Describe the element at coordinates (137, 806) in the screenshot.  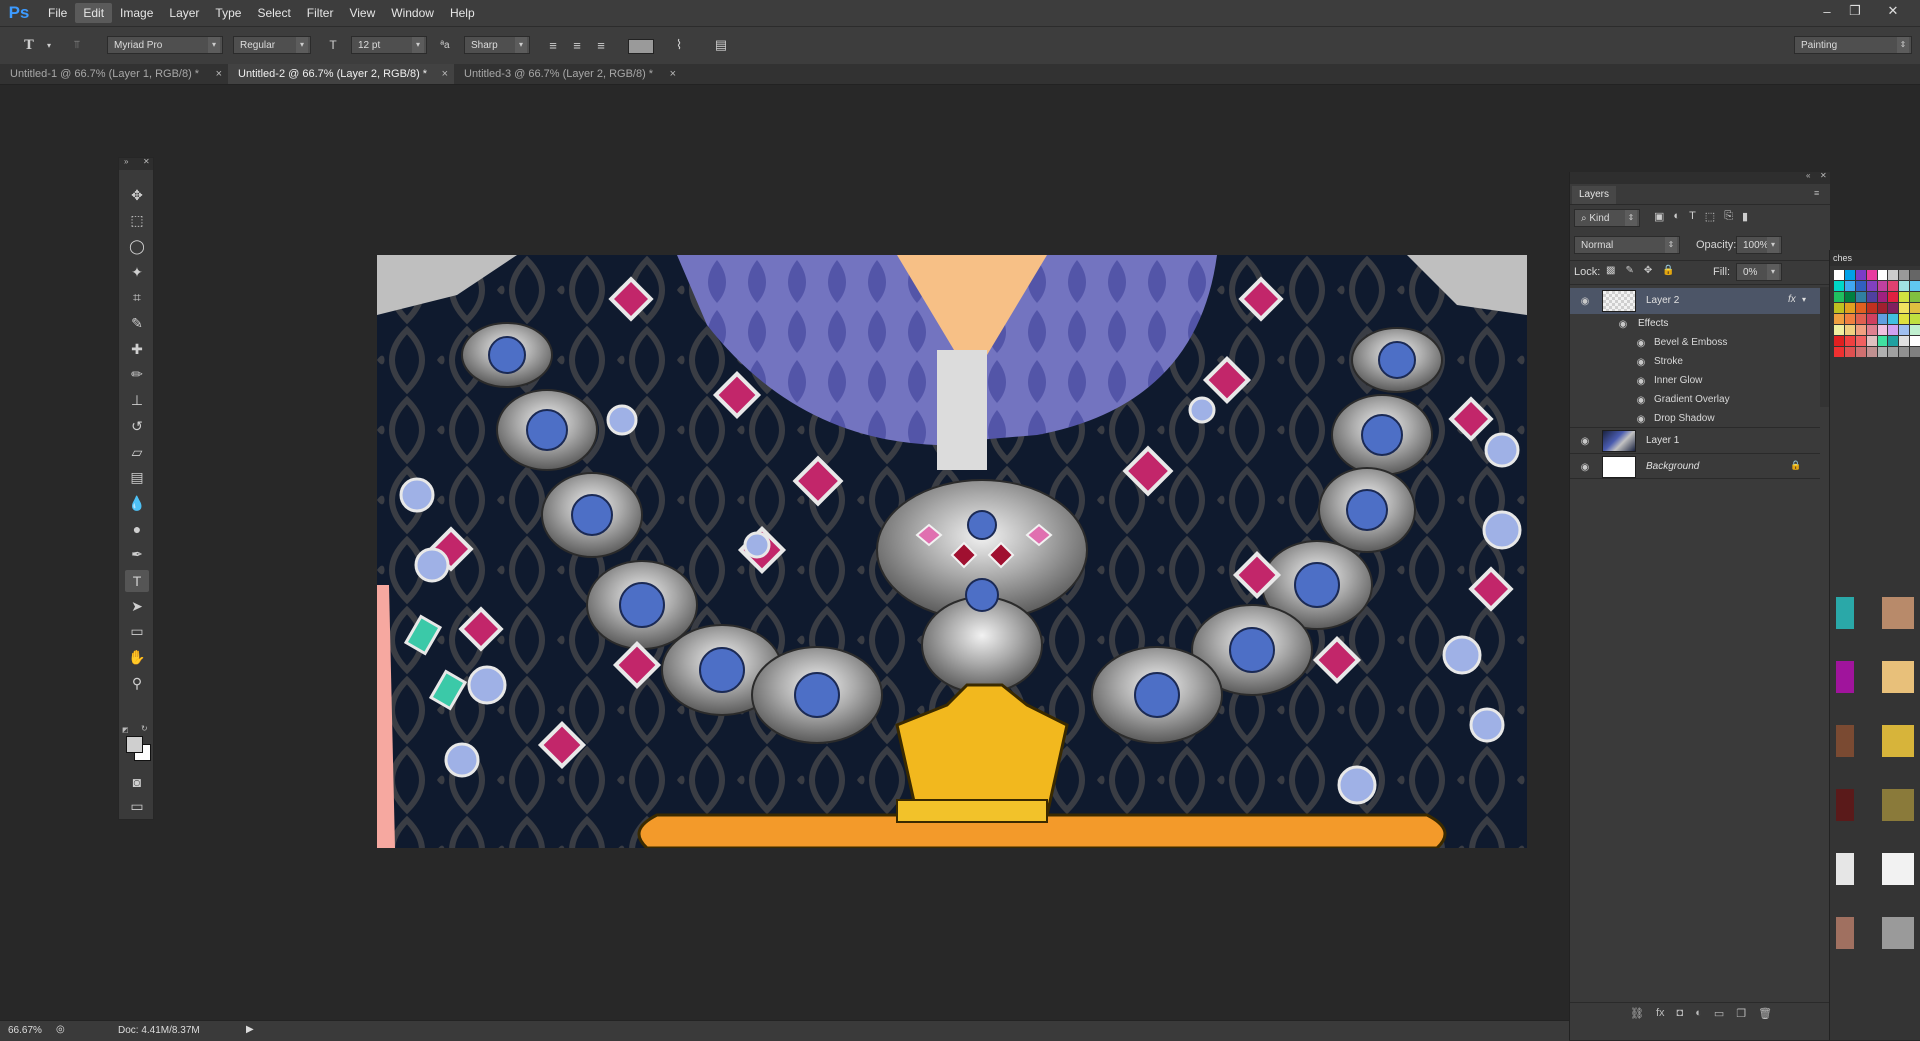
I see `screen-mode-icon: ▭` at that location.